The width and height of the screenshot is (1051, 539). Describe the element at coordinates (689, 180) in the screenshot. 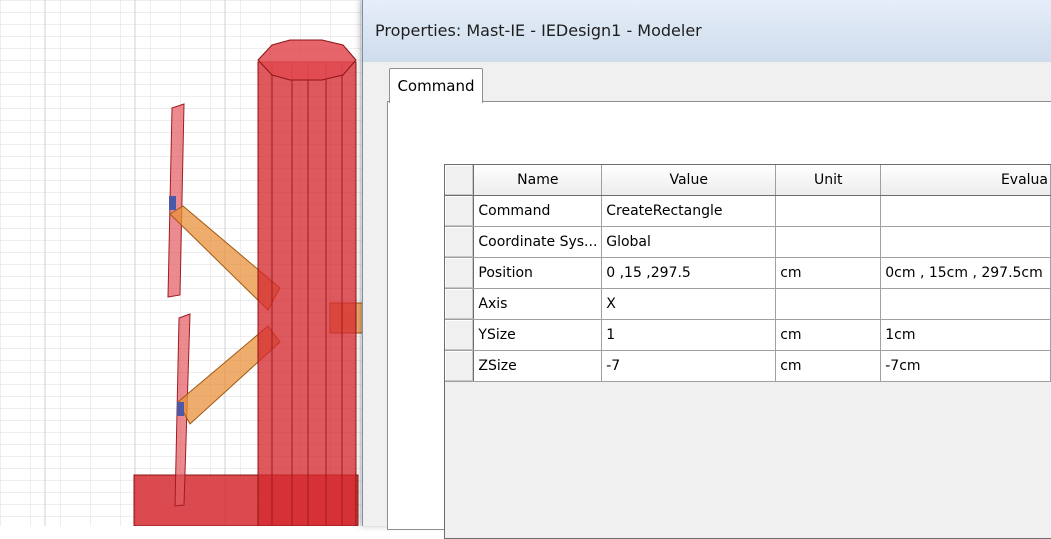

I see `column-header-value: Value` at that location.